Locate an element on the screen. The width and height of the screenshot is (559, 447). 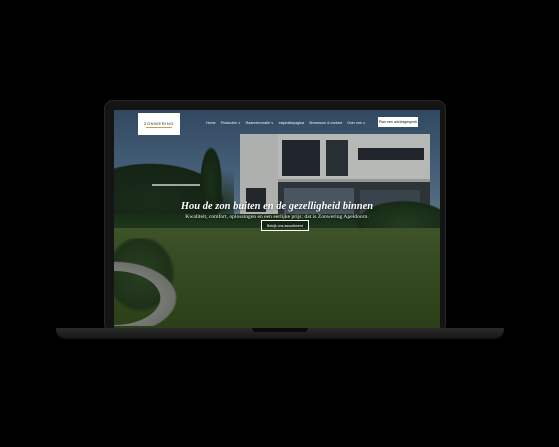
nav-item-inspiratiepagina: Inspiratiepagina is located at coordinates (291, 123).